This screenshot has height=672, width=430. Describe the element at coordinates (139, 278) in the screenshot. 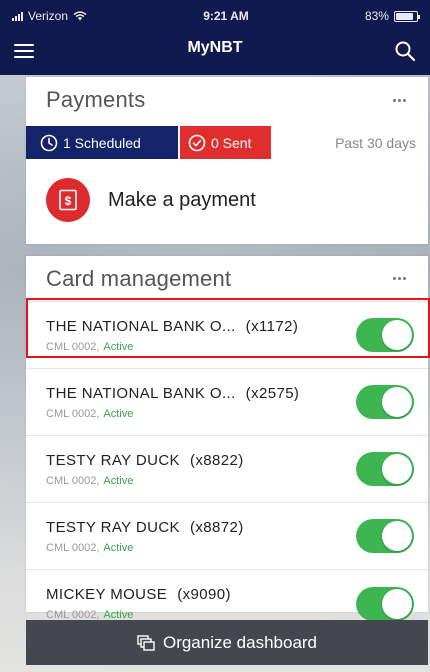

I see `card-management-title: Card management` at that location.